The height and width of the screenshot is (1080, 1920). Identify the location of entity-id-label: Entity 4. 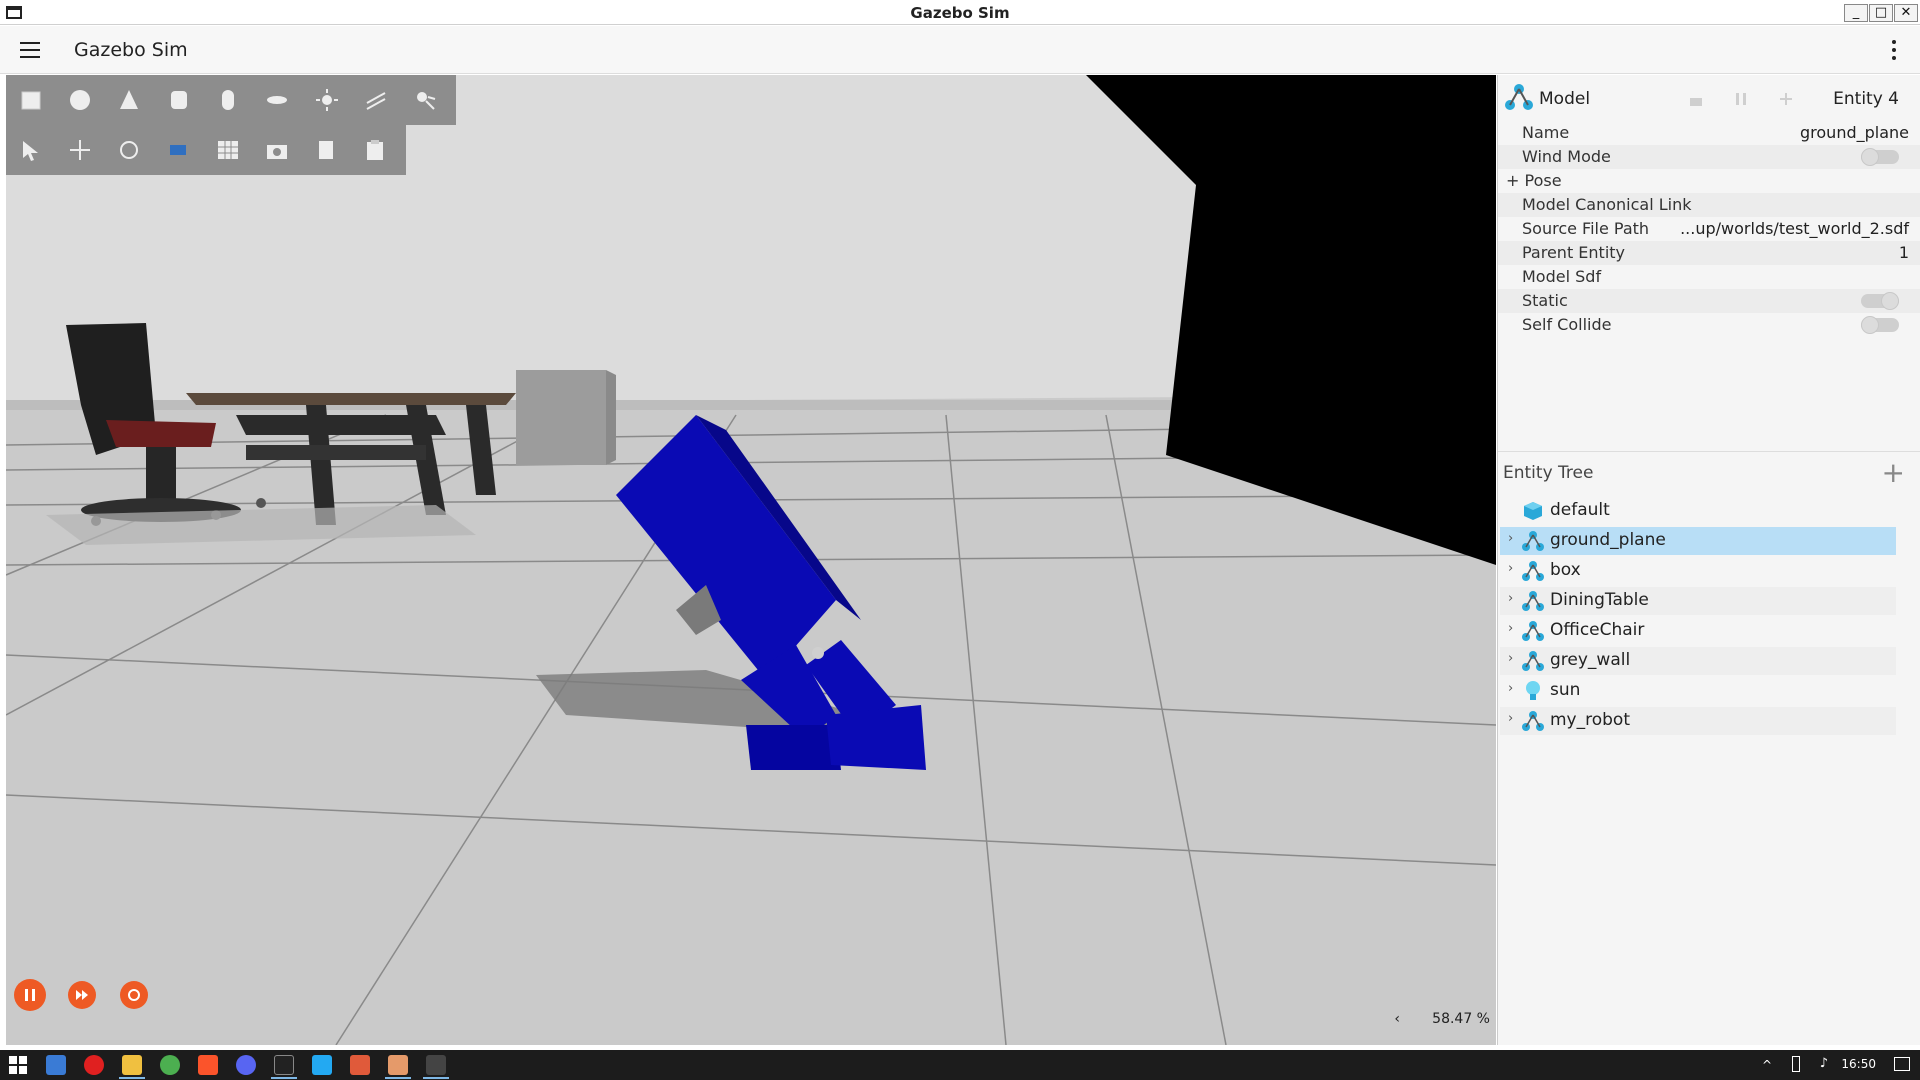
(1866, 99).